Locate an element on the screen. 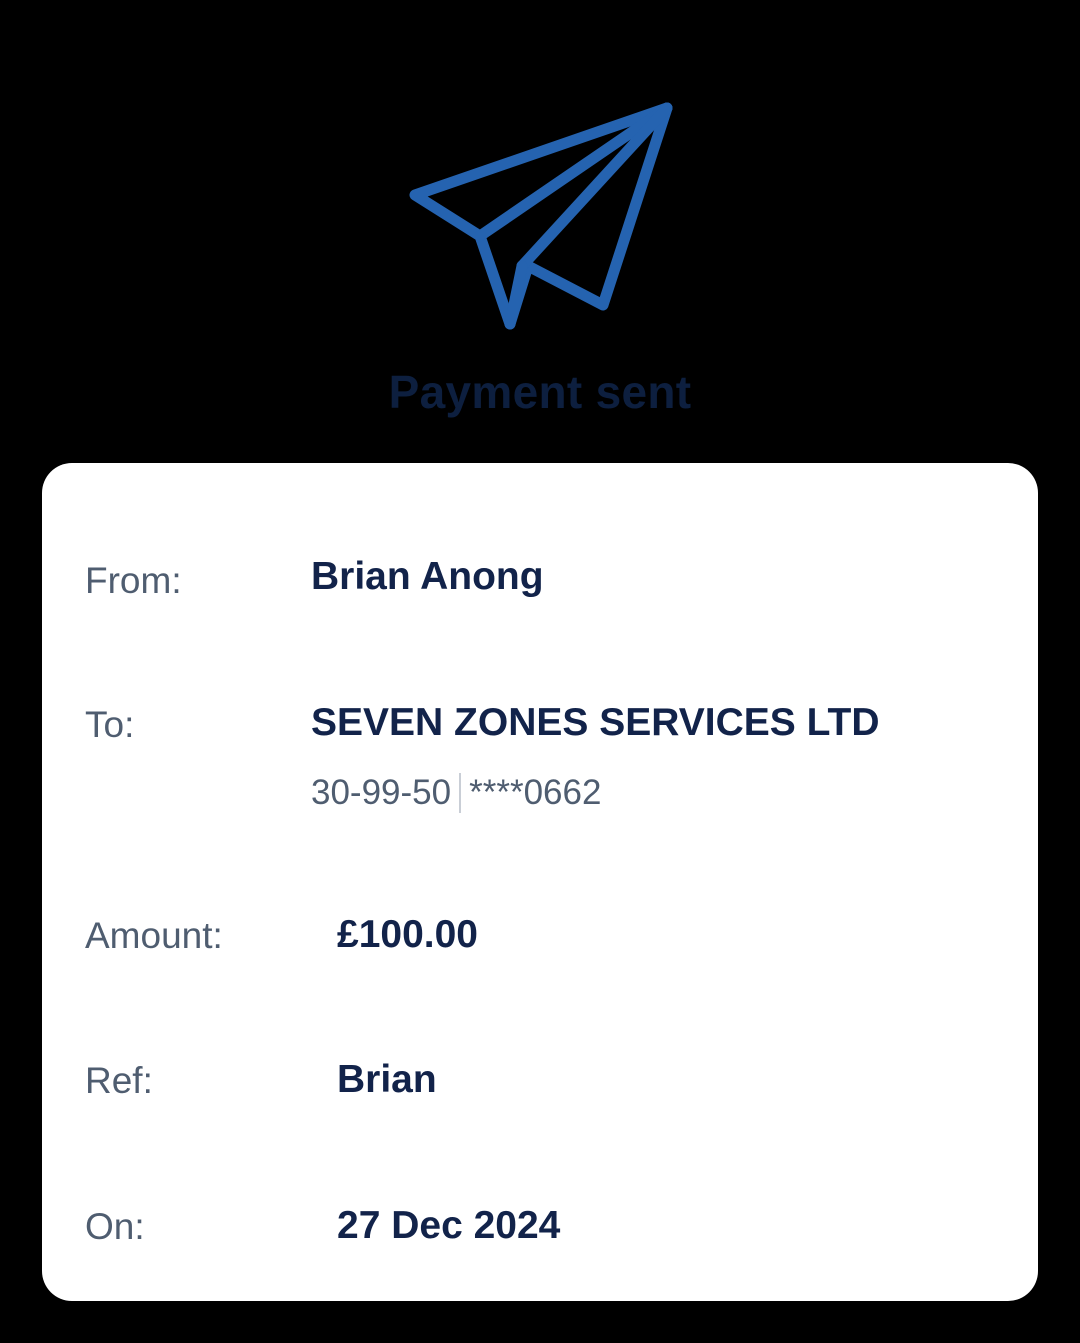  account-number: ****0662 is located at coordinates (535, 792).